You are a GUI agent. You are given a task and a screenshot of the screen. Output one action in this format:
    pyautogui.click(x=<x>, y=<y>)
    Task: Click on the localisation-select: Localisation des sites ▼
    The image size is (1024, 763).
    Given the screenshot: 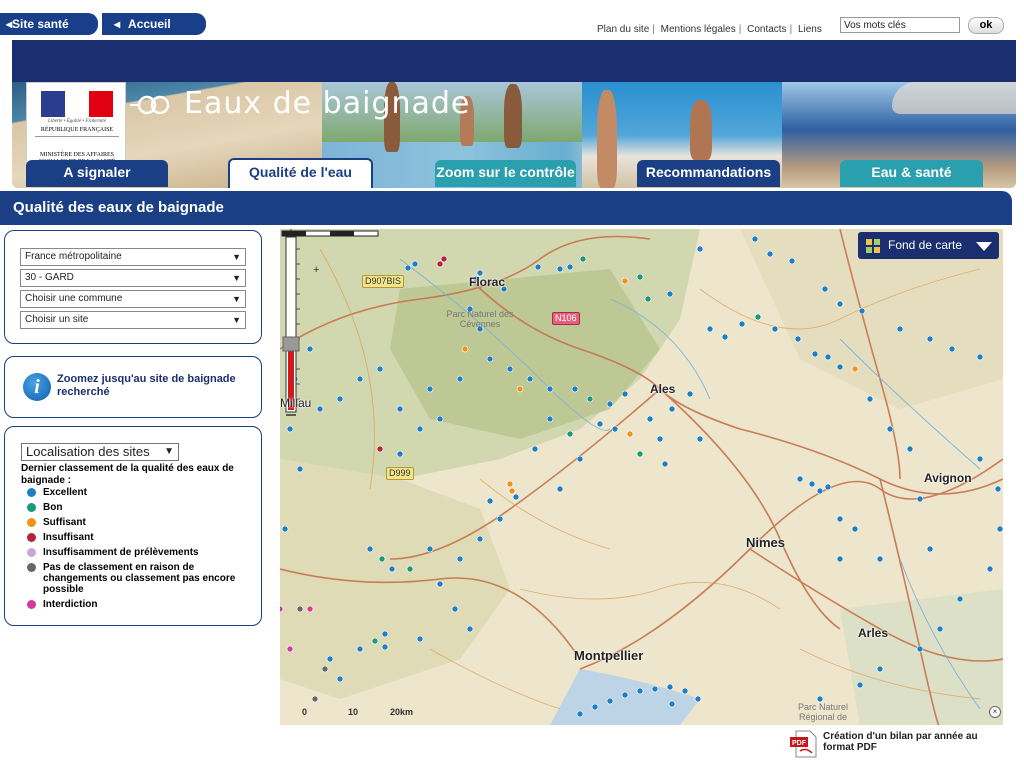 What is the action you would take?
    pyautogui.click(x=100, y=452)
    